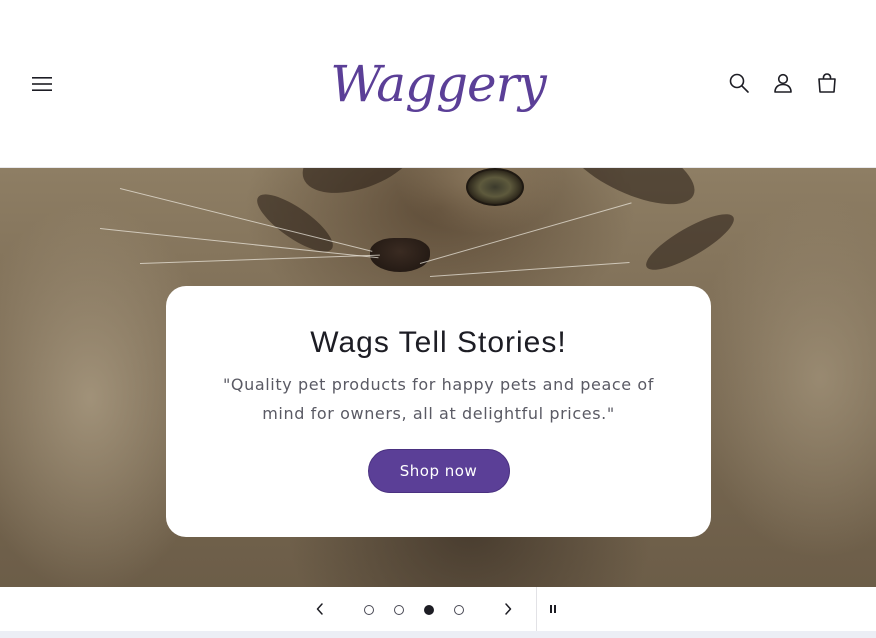  I want to click on next-slide-button, so click(508, 609).